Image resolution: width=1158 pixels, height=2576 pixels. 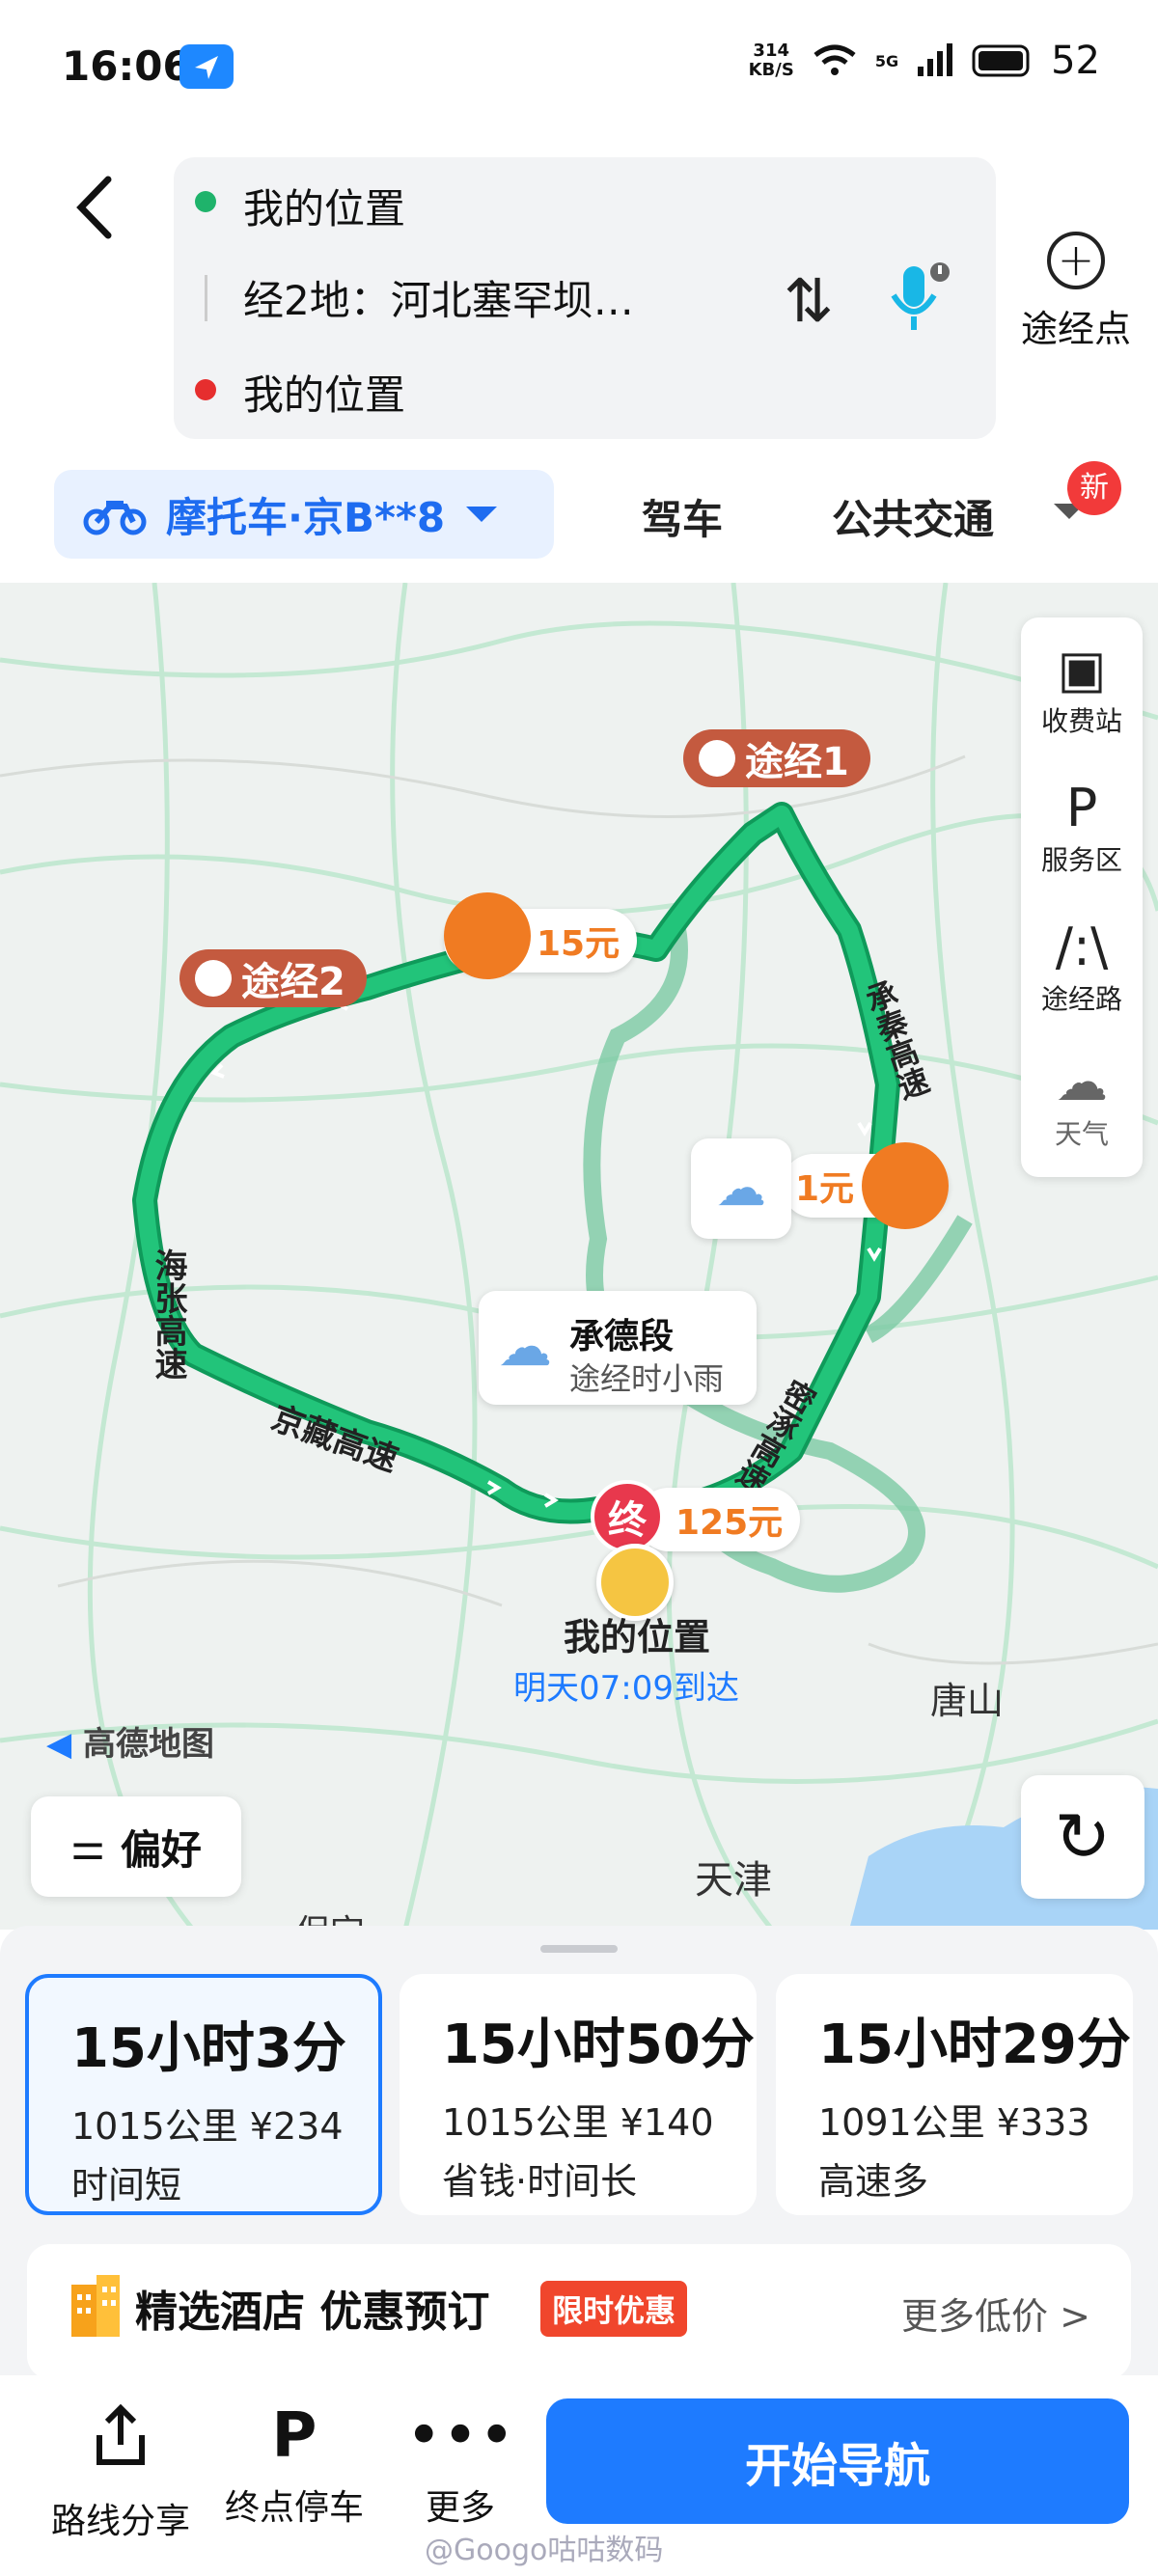 I want to click on road-label-haizhang: 海张高速, so click(x=168, y=1314).